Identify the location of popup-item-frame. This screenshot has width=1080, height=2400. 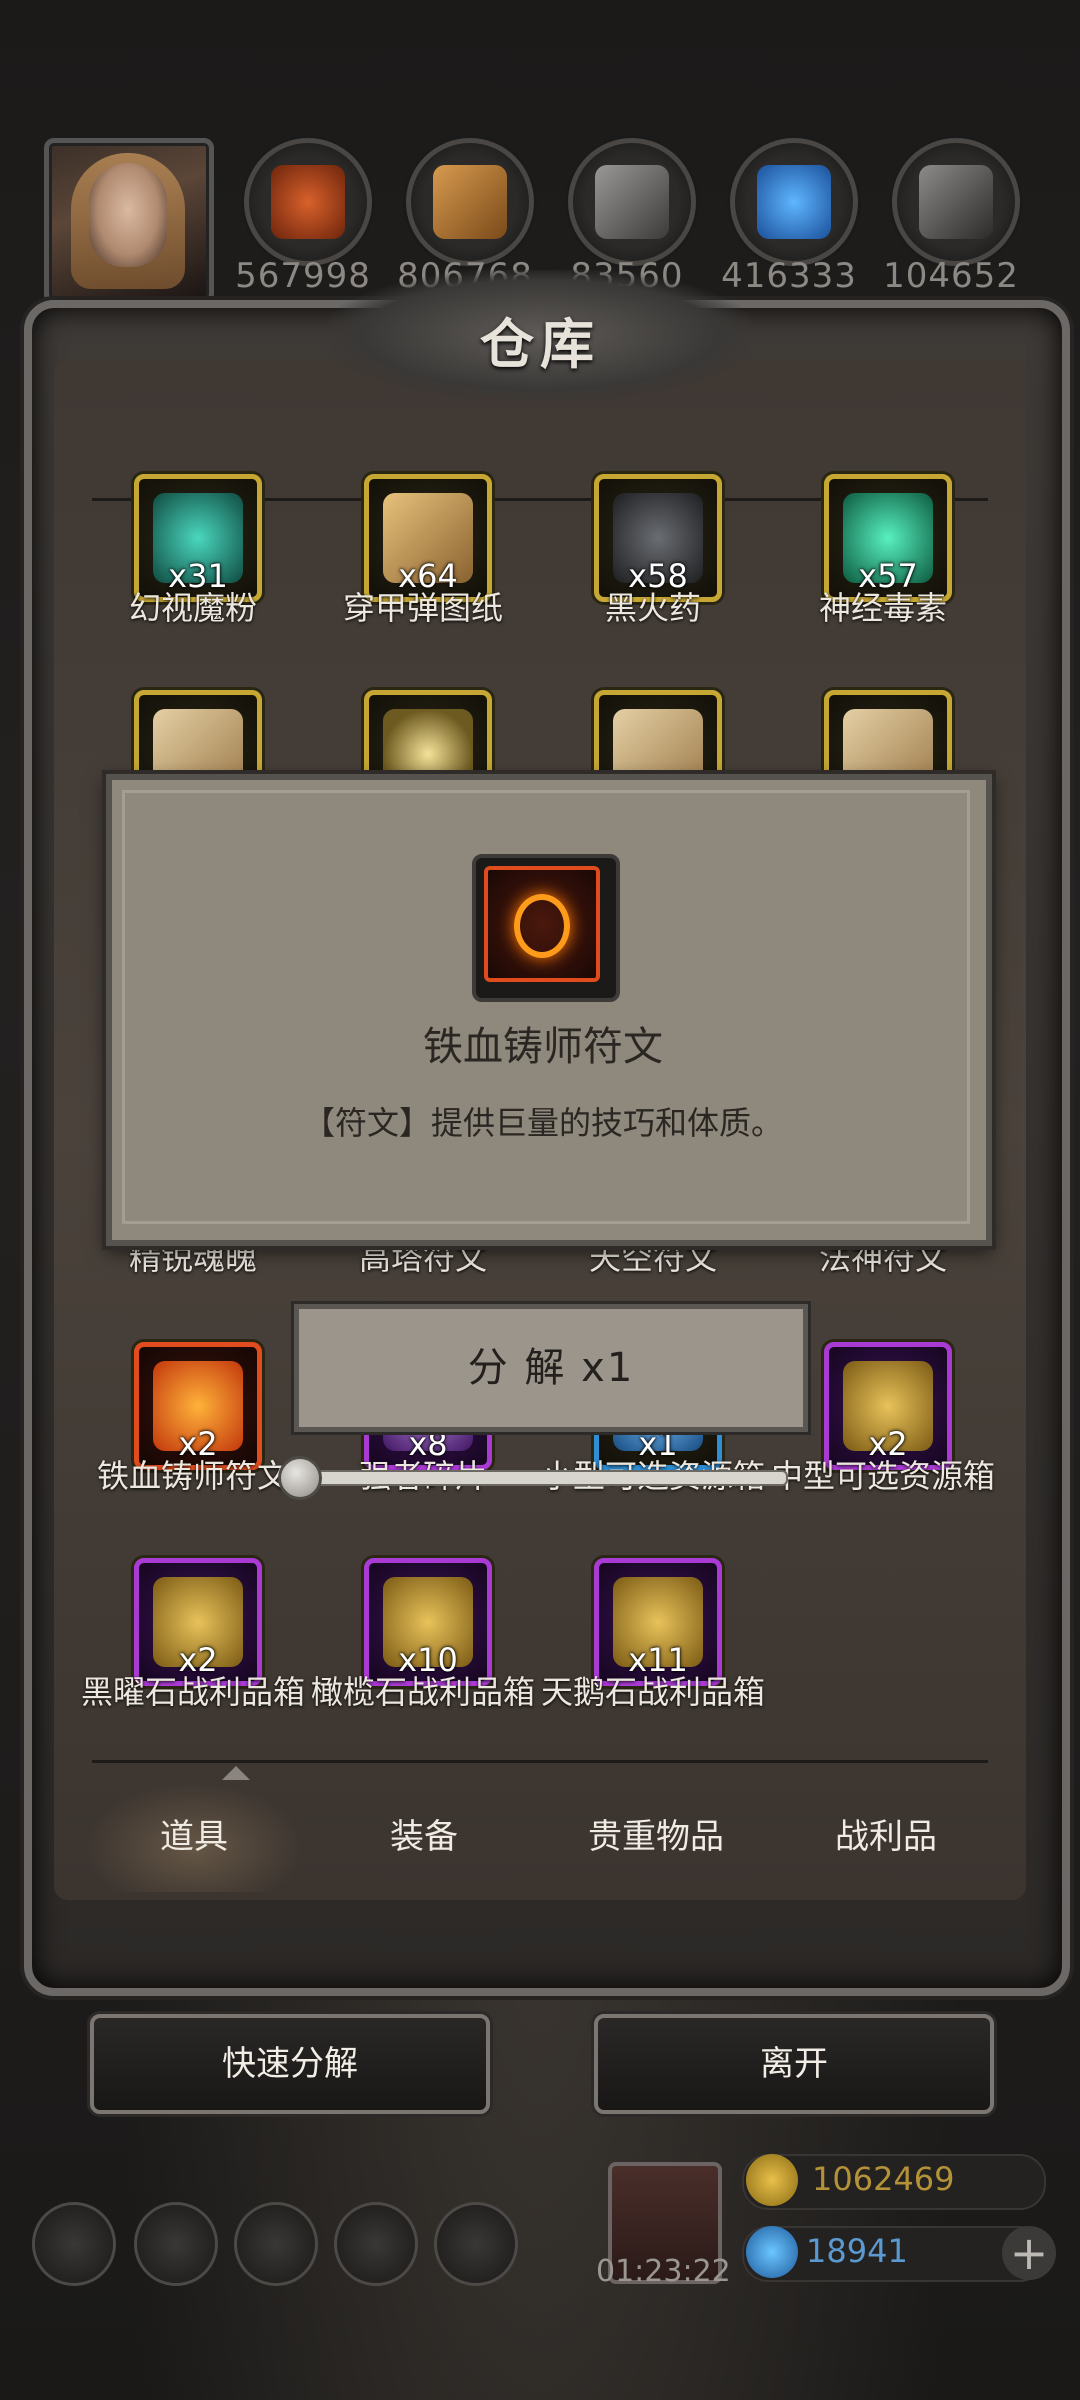
(546, 928).